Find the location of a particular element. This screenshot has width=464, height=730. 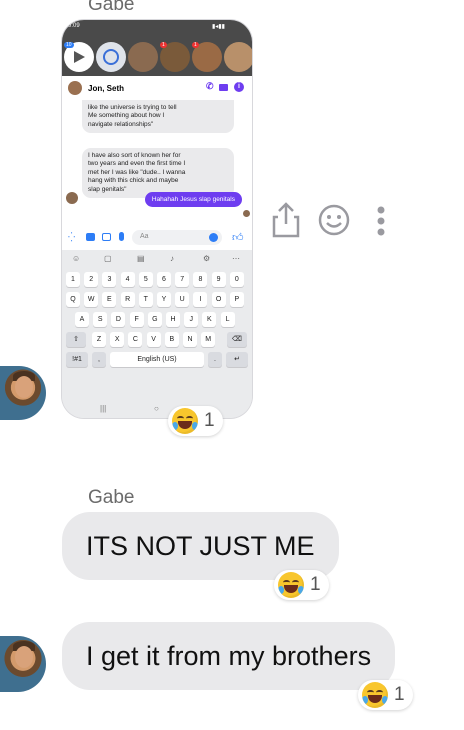

badge: 1 is located at coordinates (163, 45).